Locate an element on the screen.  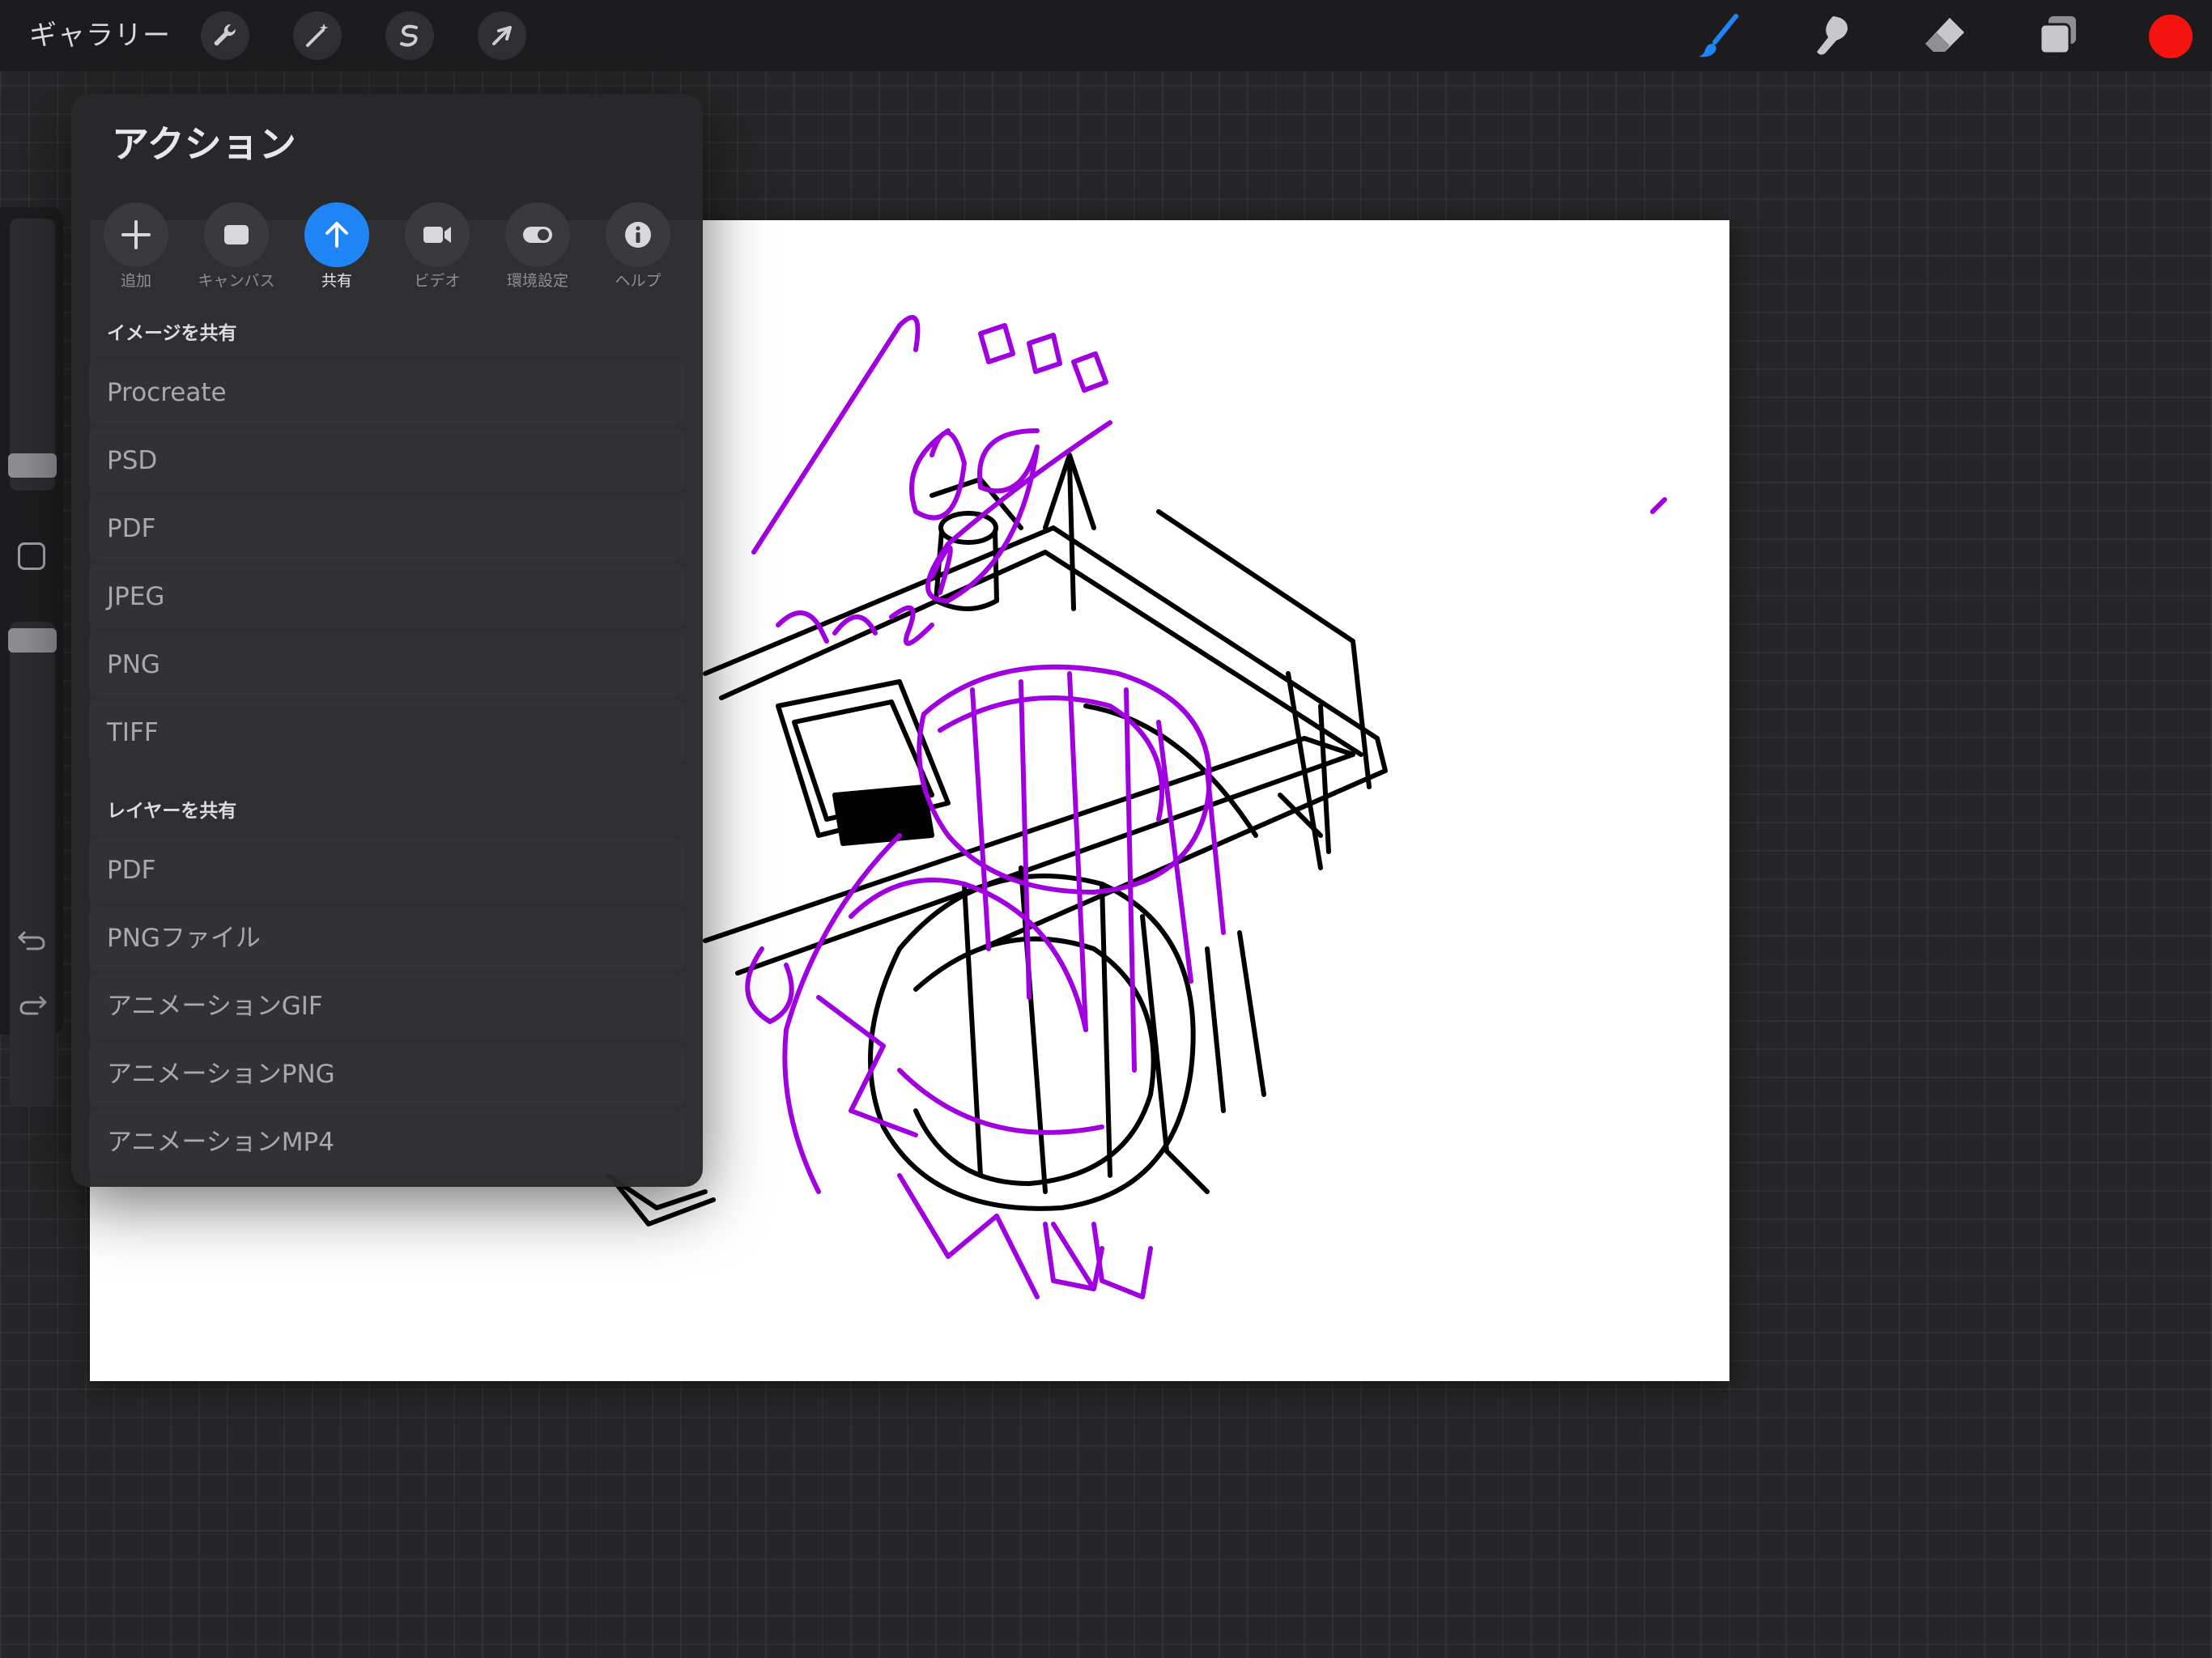
tab-canvas: キャンバス is located at coordinates (236, 246).